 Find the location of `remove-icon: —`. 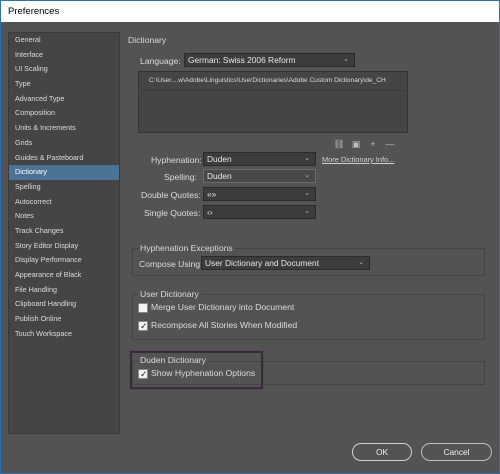

remove-icon: — is located at coordinates (390, 144).